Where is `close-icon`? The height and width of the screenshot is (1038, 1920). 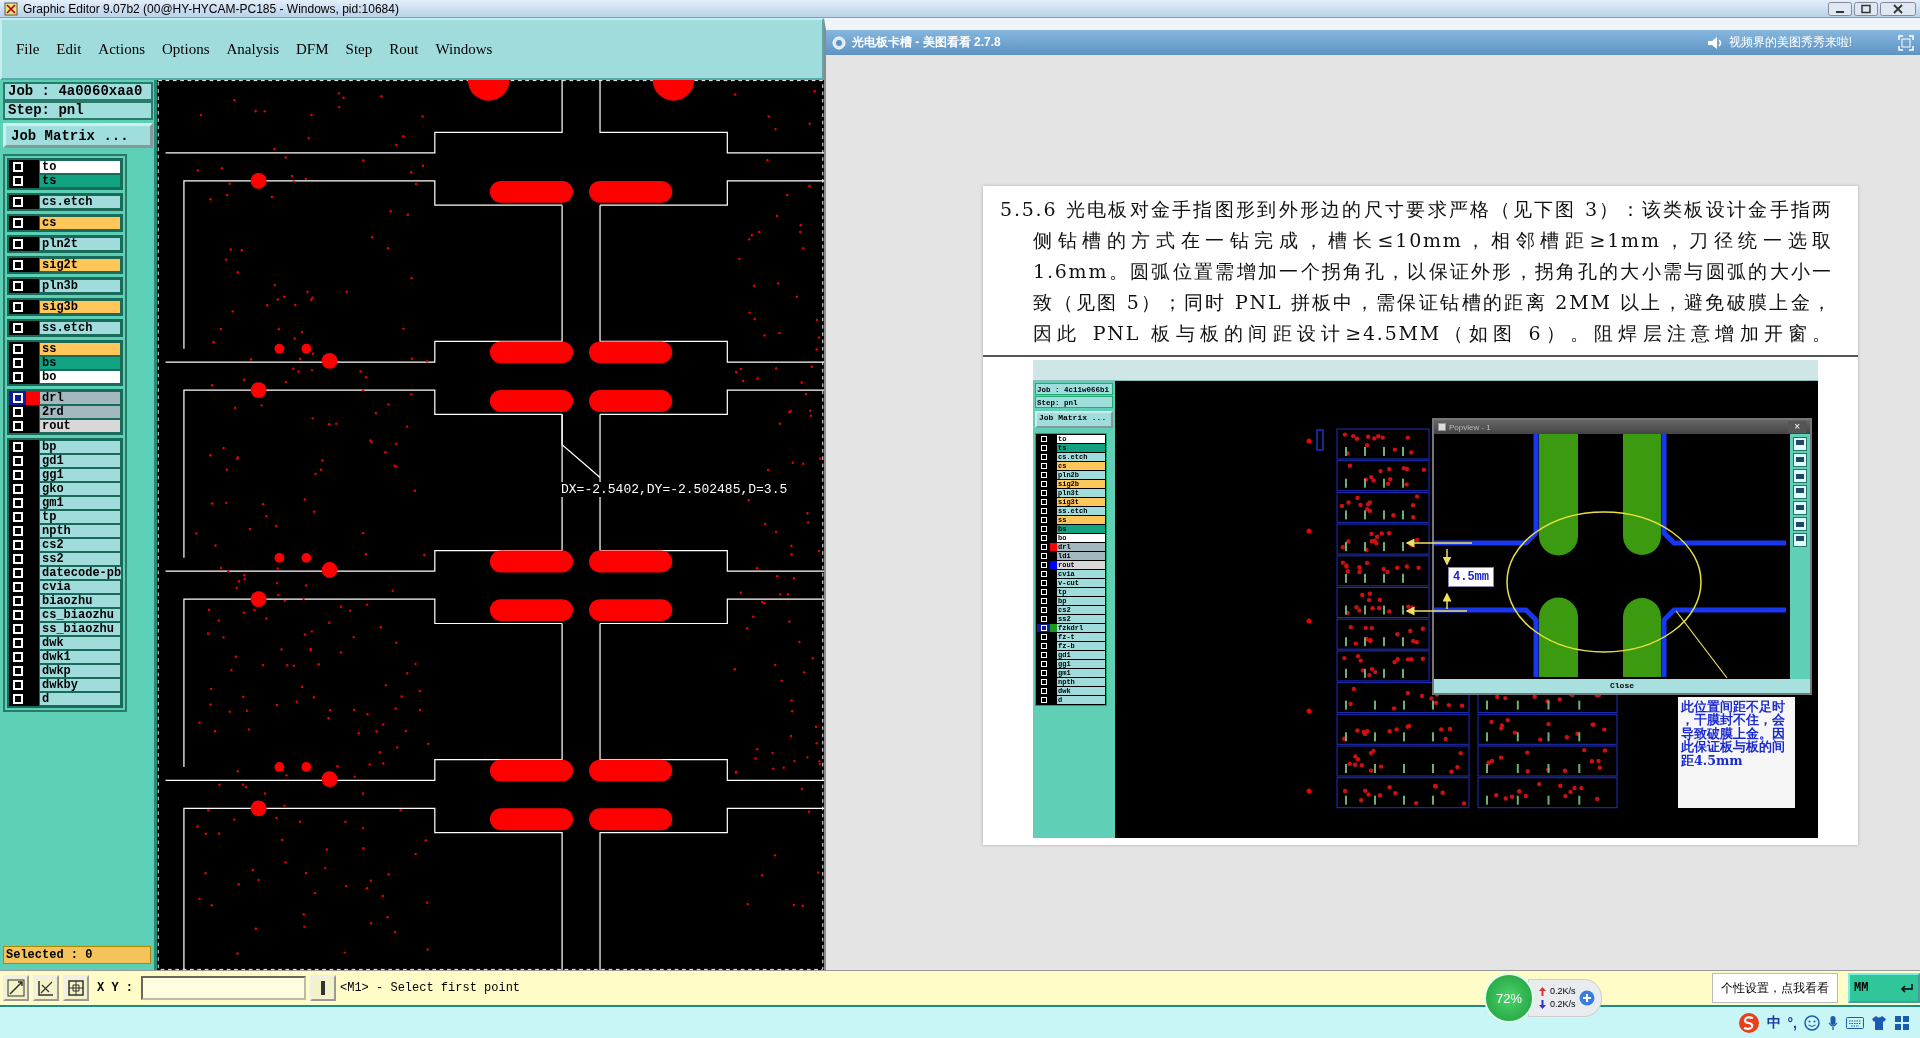 close-icon is located at coordinates (1898, 8).